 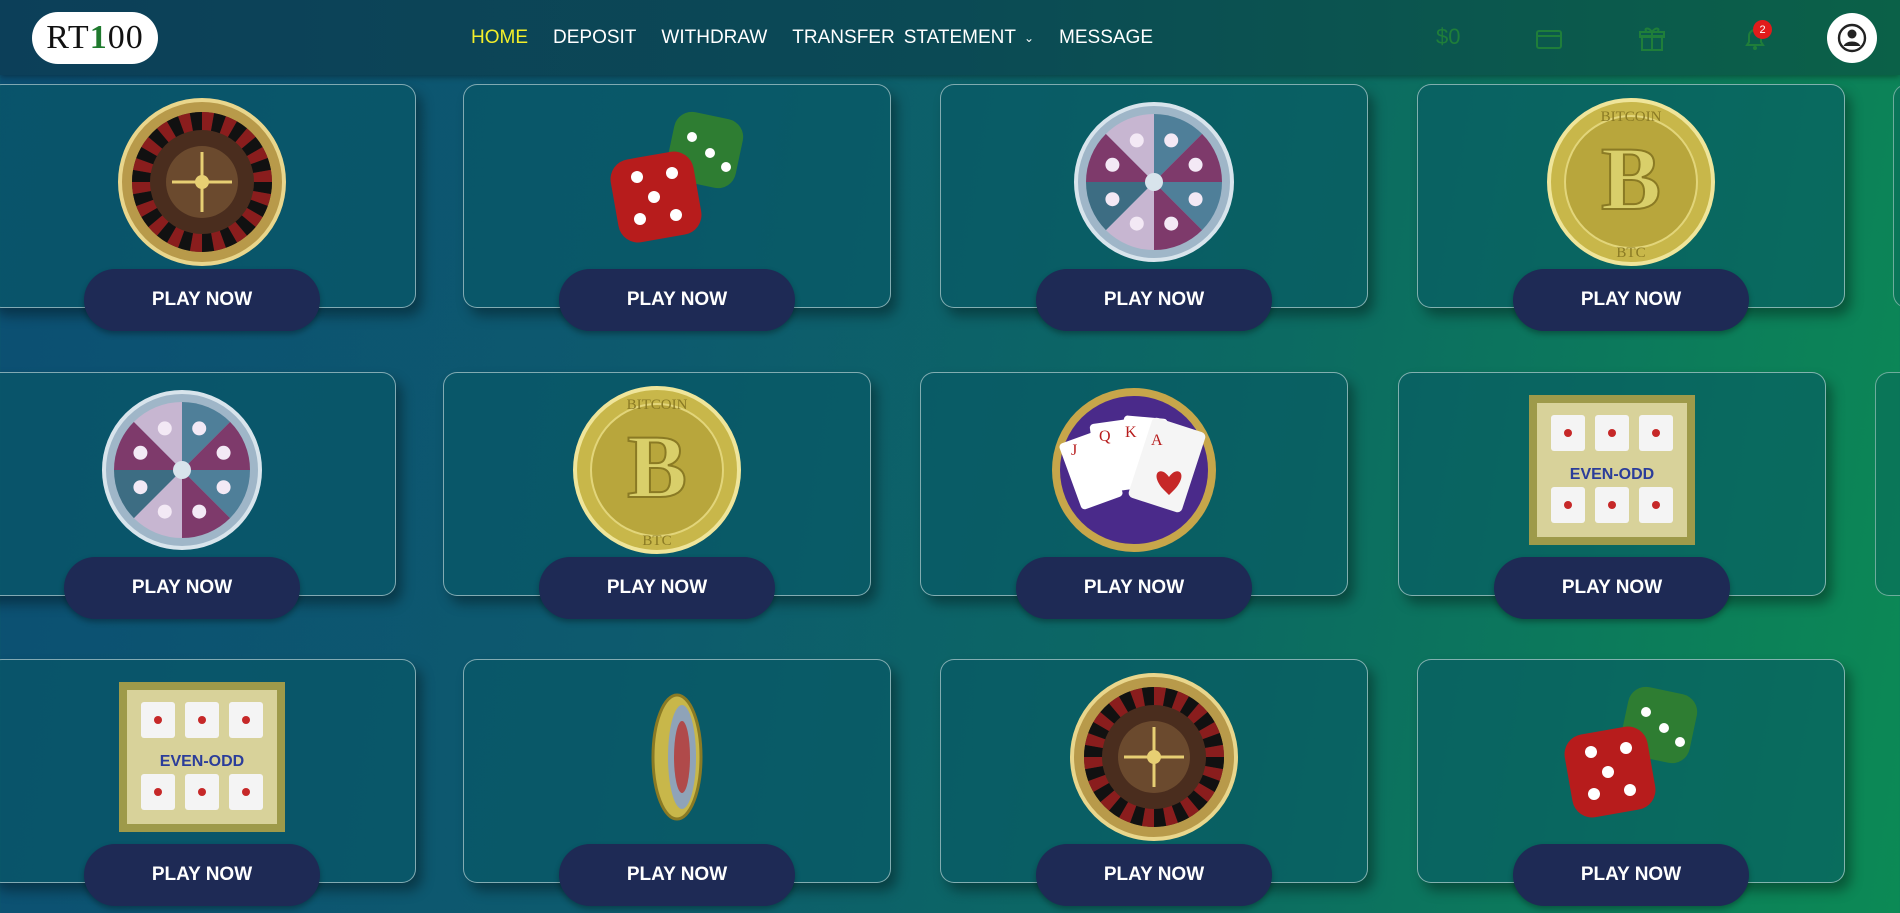 I want to click on balance-display: $0, so click(x=1448, y=36).